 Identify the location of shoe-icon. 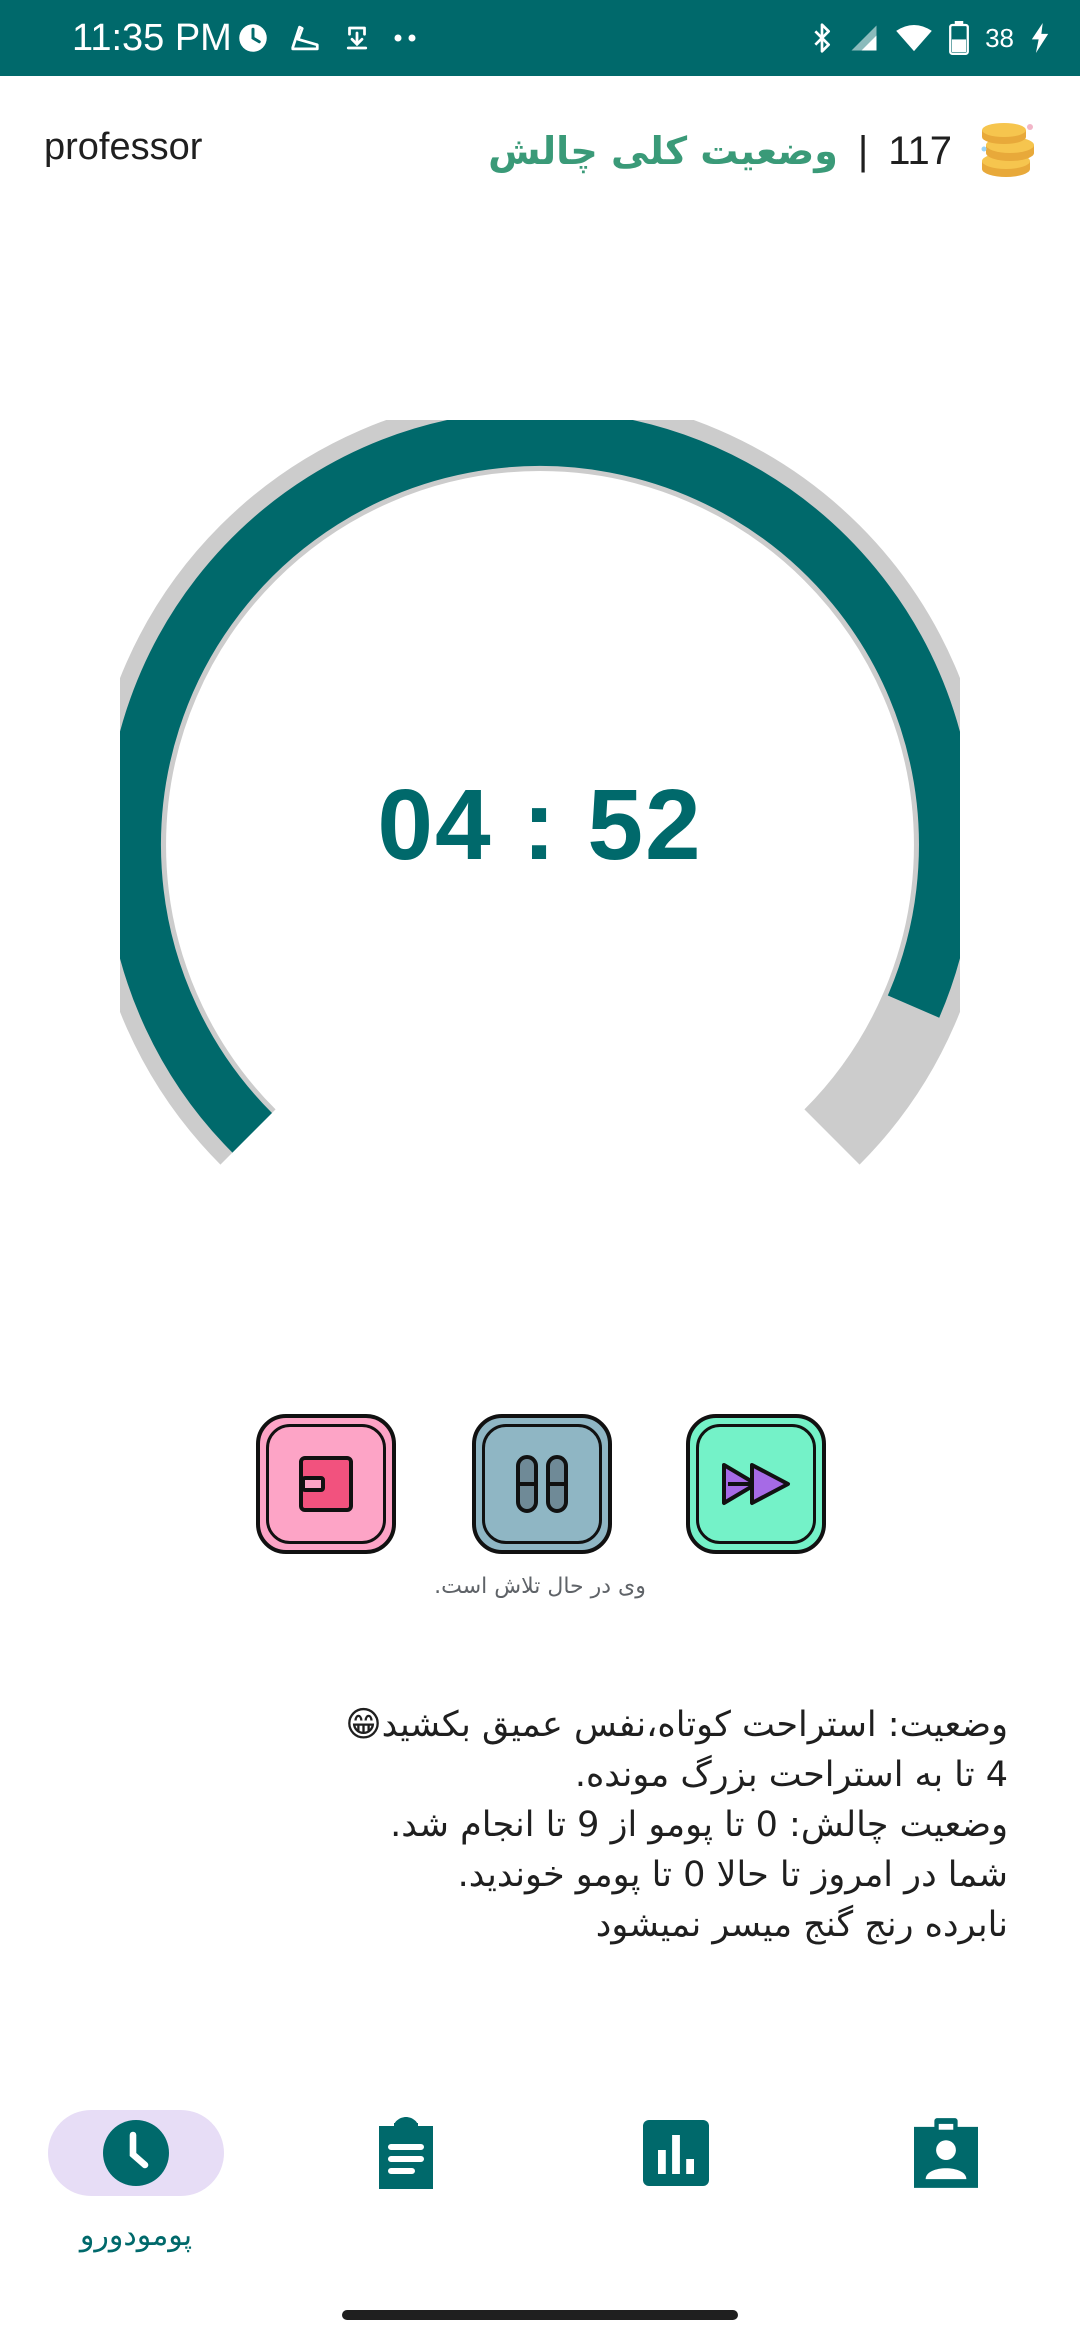
(305, 38).